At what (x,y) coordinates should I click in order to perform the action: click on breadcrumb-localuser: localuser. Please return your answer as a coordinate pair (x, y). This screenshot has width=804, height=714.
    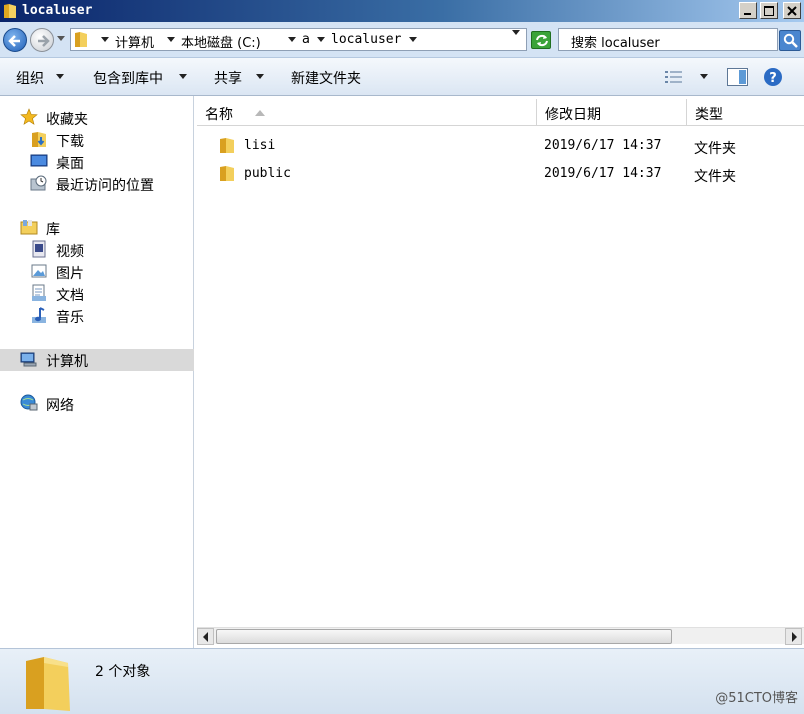
    Looking at the image, I should click on (366, 39).